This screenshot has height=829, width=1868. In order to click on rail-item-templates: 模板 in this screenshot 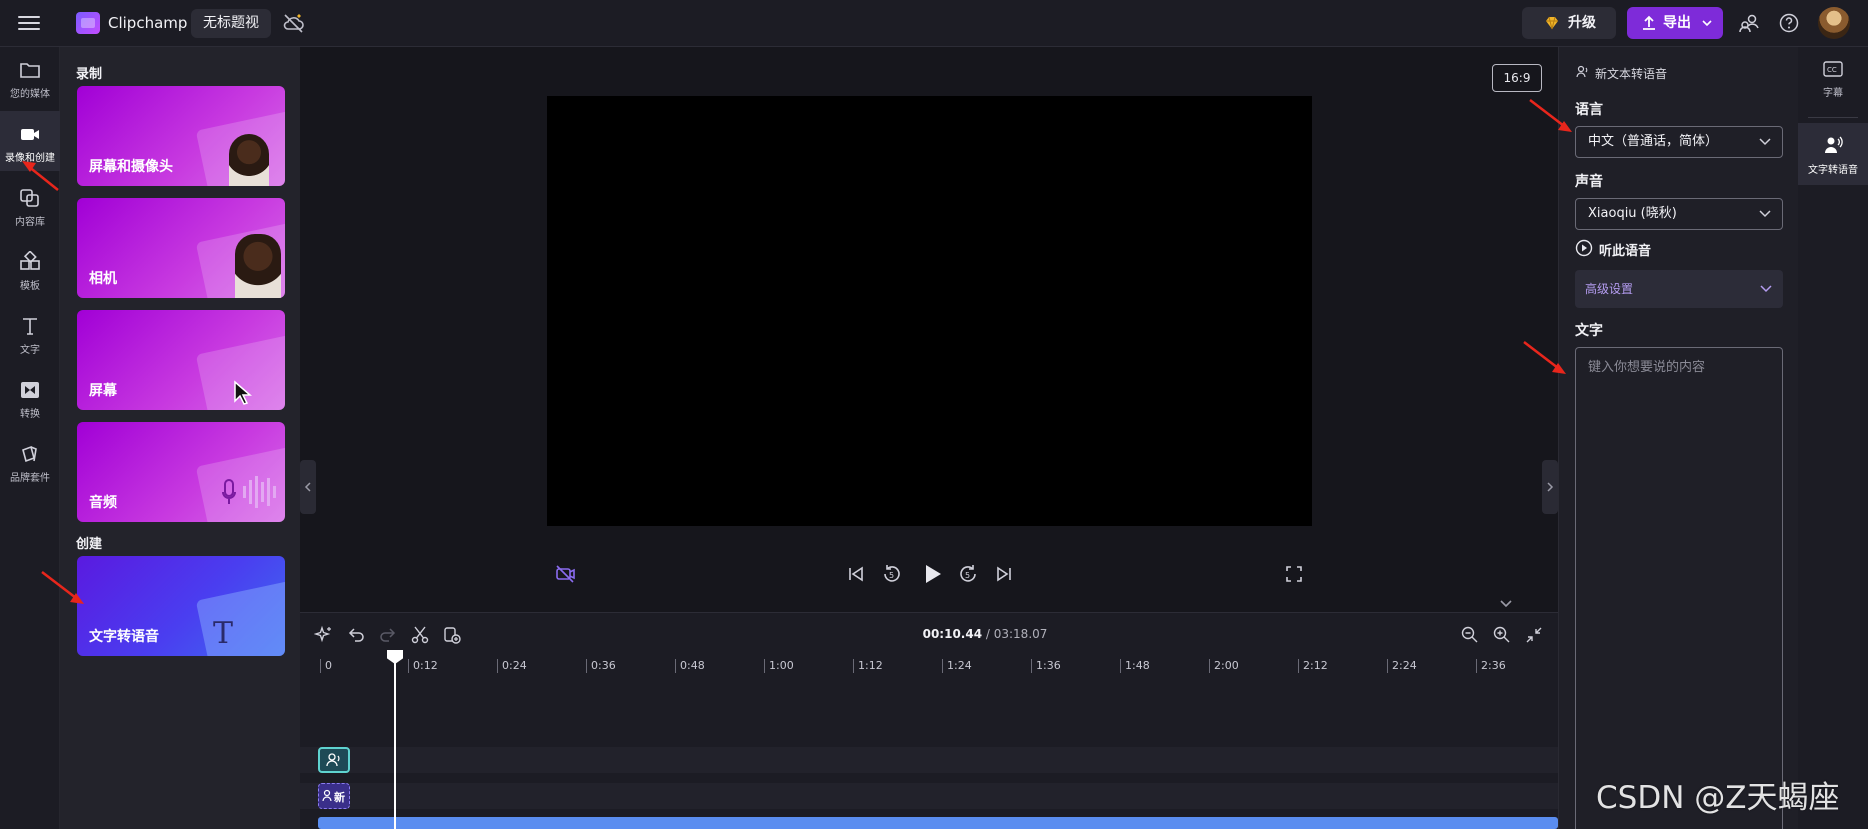, I will do `click(30, 269)`.